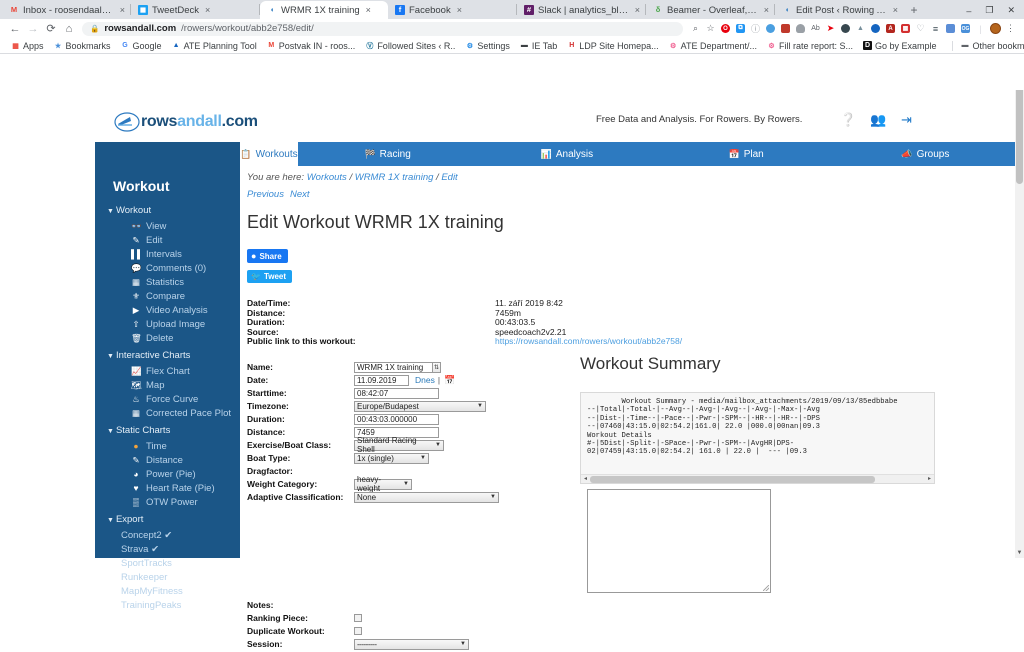 The height and width of the screenshot is (652, 1024). I want to click on sidebar-group-static-charts: ▼ Static Charts, so click(167, 429).